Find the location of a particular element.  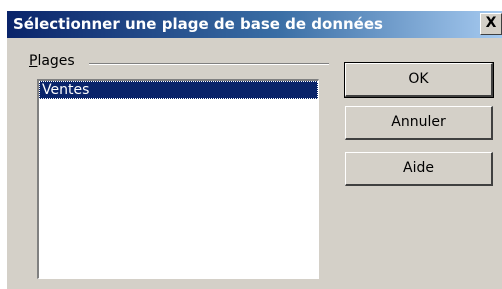

ok-button: OK is located at coordinates (419, 80).